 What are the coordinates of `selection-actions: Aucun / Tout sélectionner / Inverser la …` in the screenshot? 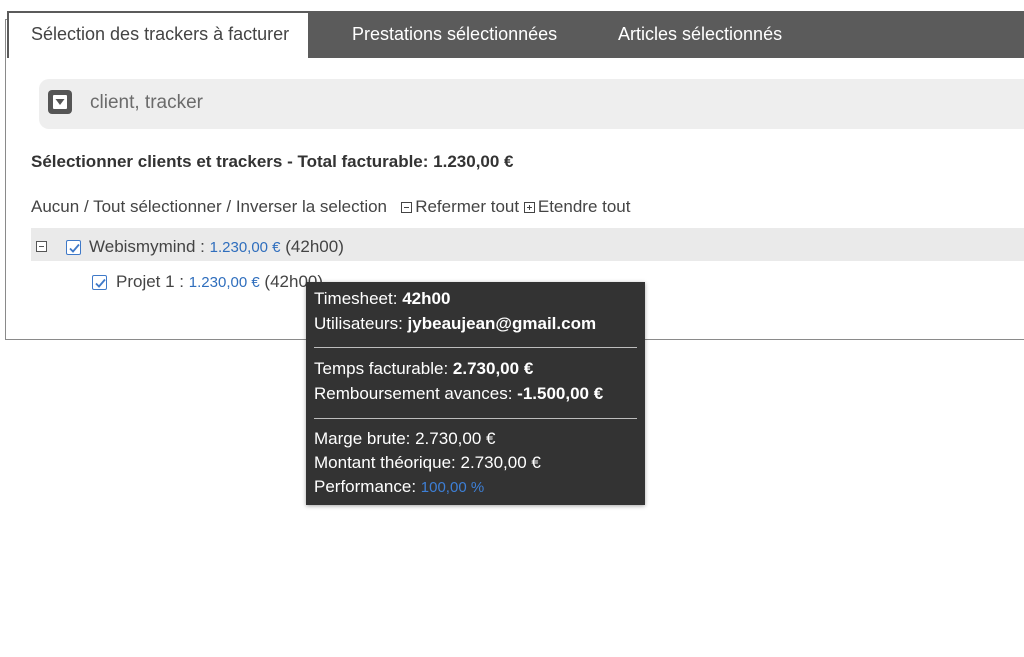 It's located at (330, 207).